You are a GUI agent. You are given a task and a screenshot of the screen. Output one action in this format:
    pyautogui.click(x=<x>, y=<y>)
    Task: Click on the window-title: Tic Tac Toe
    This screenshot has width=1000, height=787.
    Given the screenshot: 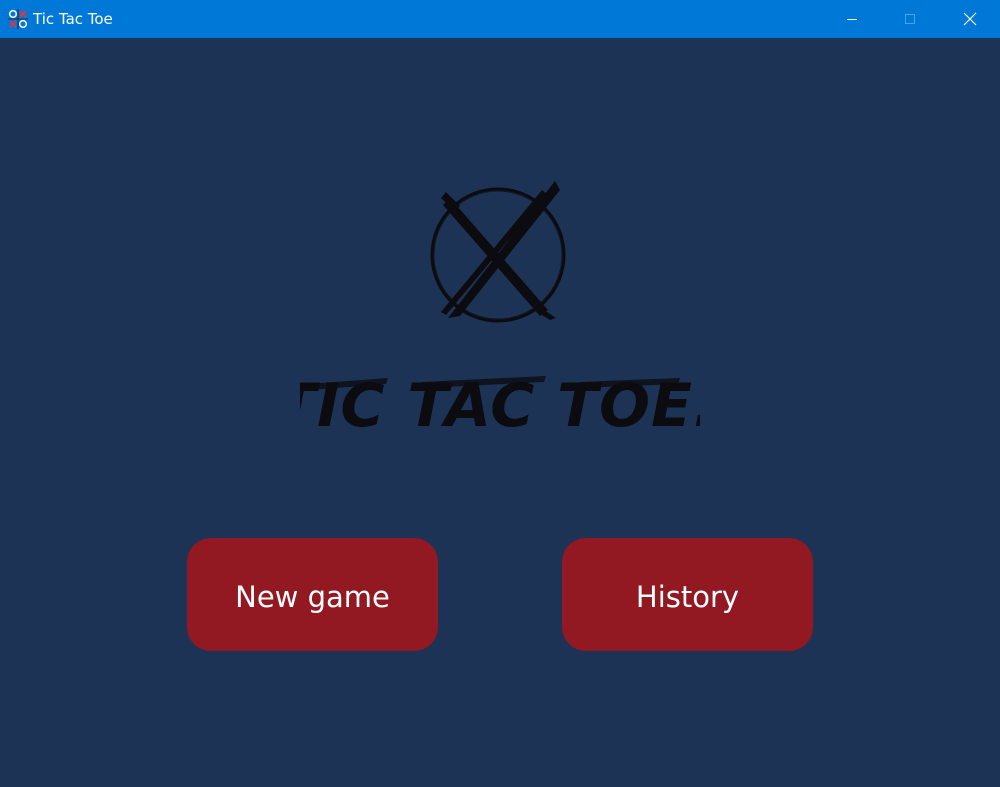 What is the action you would take?
    pyautogui.click(x=73, y=19)
    